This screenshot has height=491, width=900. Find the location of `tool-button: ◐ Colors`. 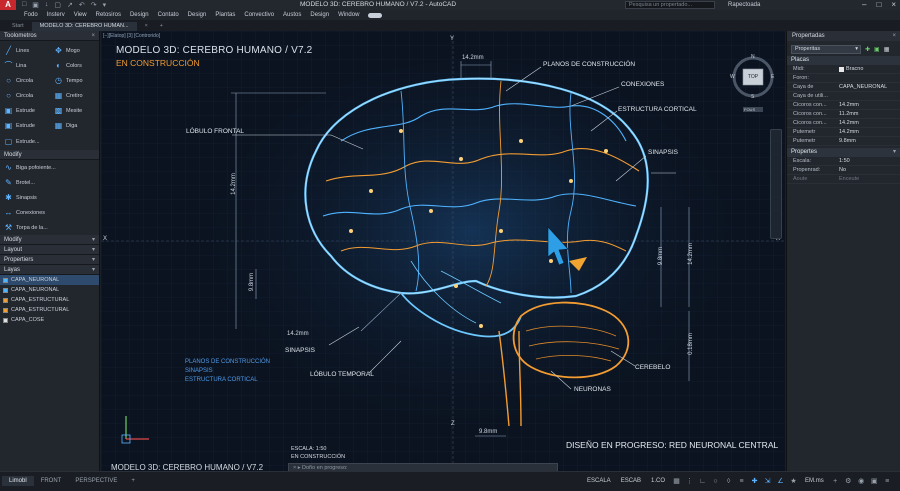

tool-button: ◐ Colors is located at coordinates (75, 65).